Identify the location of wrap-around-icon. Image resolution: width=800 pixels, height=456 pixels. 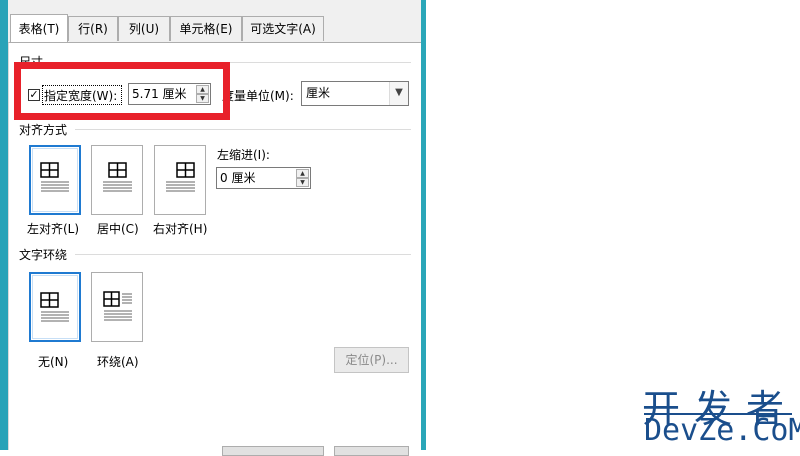
(117, 306).